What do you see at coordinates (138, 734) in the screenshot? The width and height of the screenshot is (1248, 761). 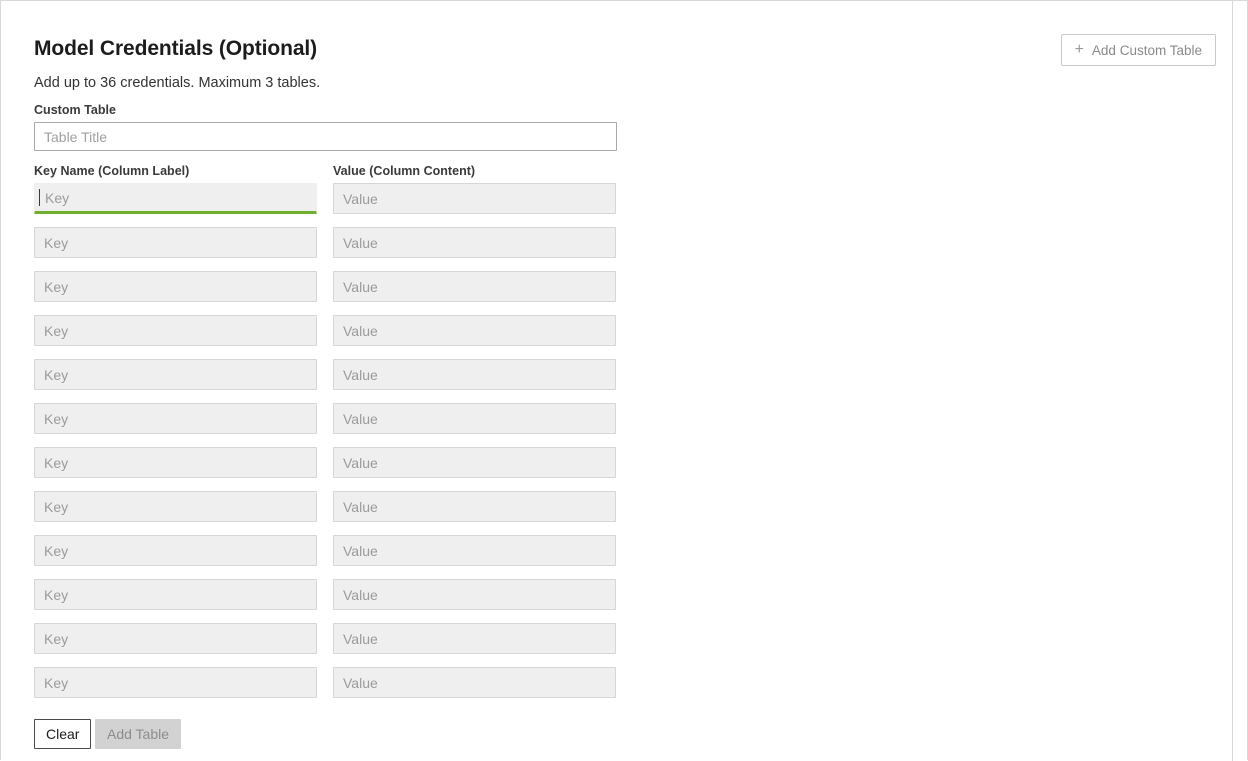 I see `add-table-button: Add Table` at bounding box center [138, 734].